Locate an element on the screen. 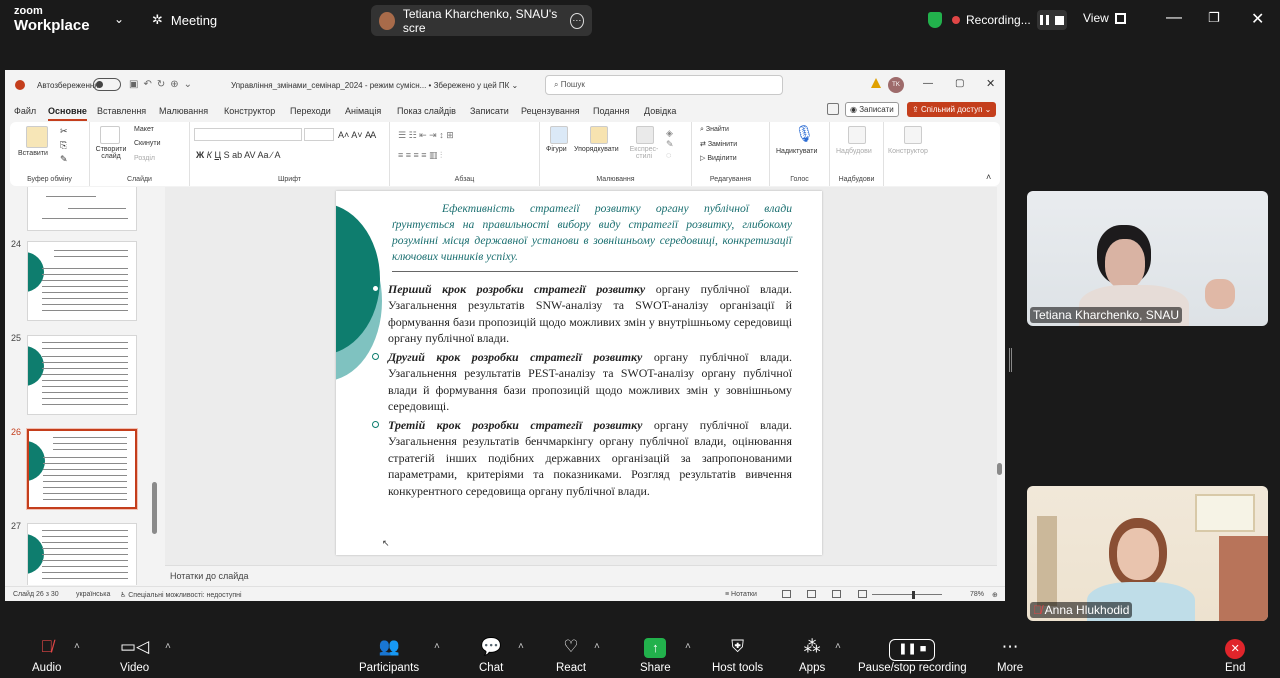  notes-pane: Нотатки до слайда is located at coordinates (581, 575).